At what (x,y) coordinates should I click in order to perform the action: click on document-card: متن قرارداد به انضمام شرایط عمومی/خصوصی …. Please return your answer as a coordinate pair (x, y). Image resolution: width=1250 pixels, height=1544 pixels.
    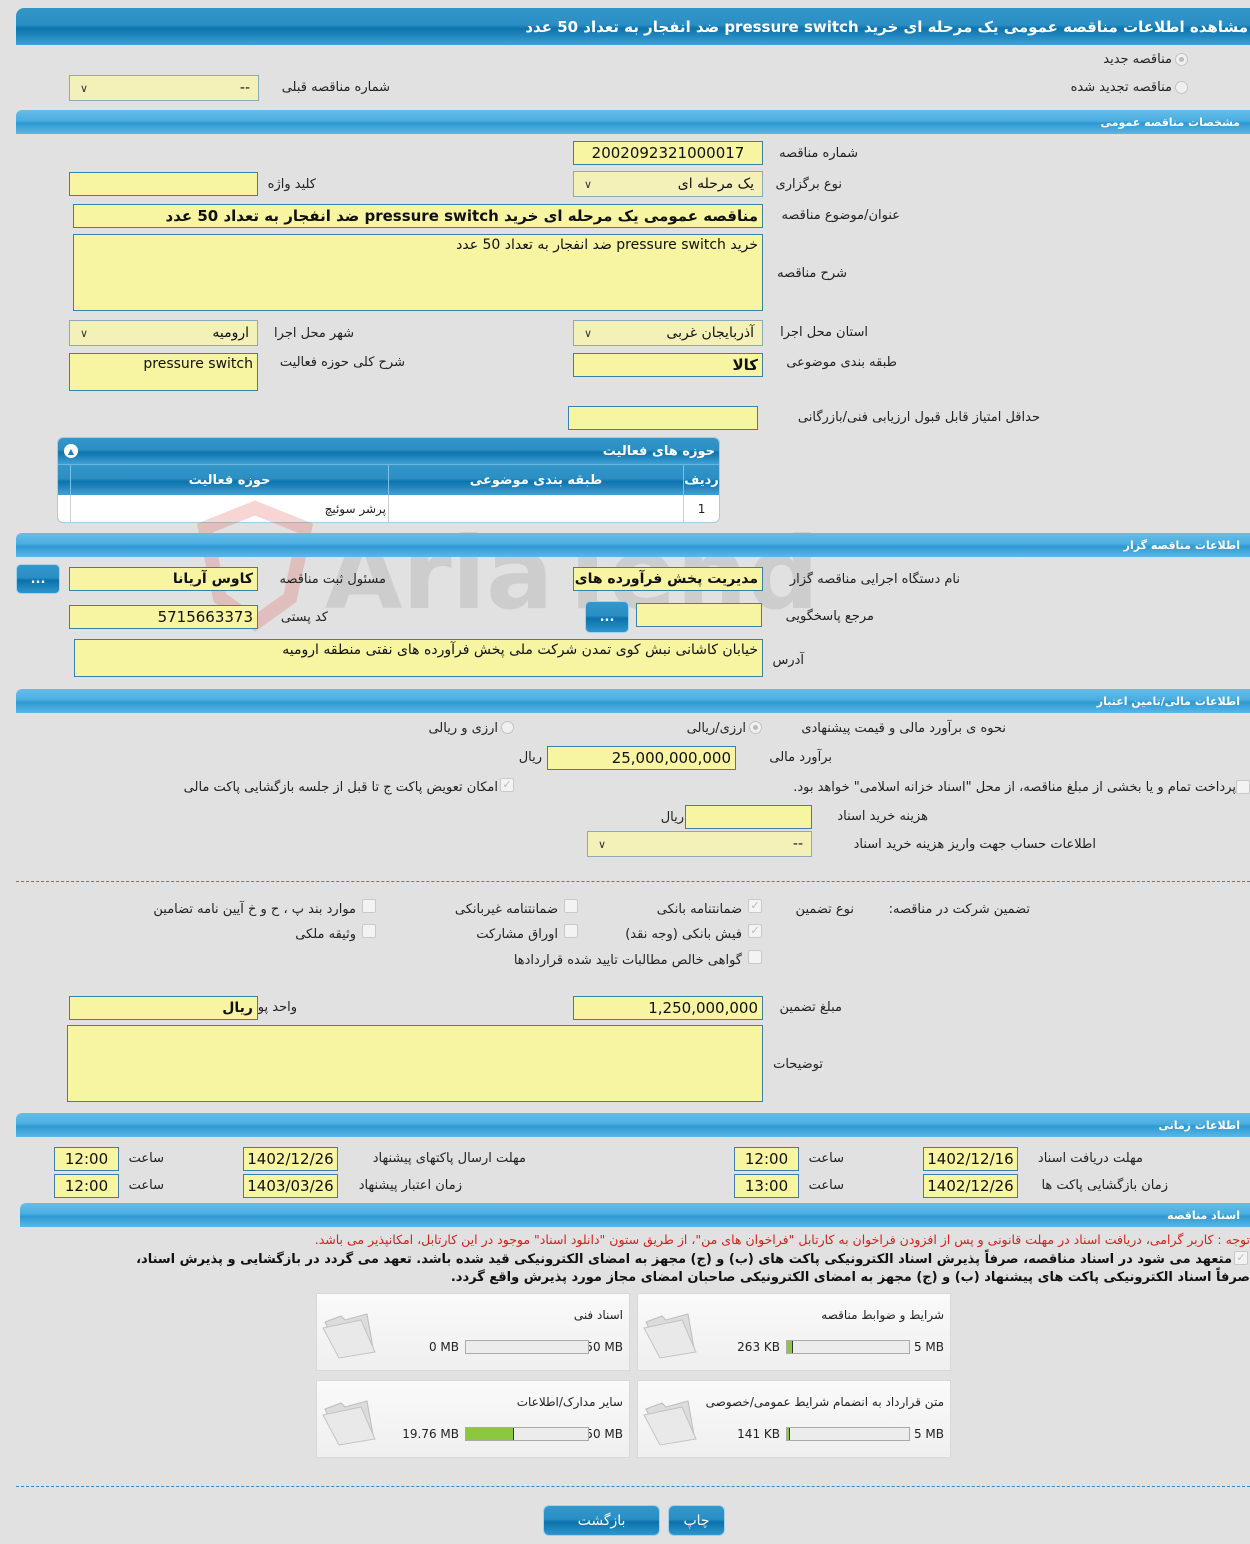
    Looking at the image, I should click on (794, 1419).